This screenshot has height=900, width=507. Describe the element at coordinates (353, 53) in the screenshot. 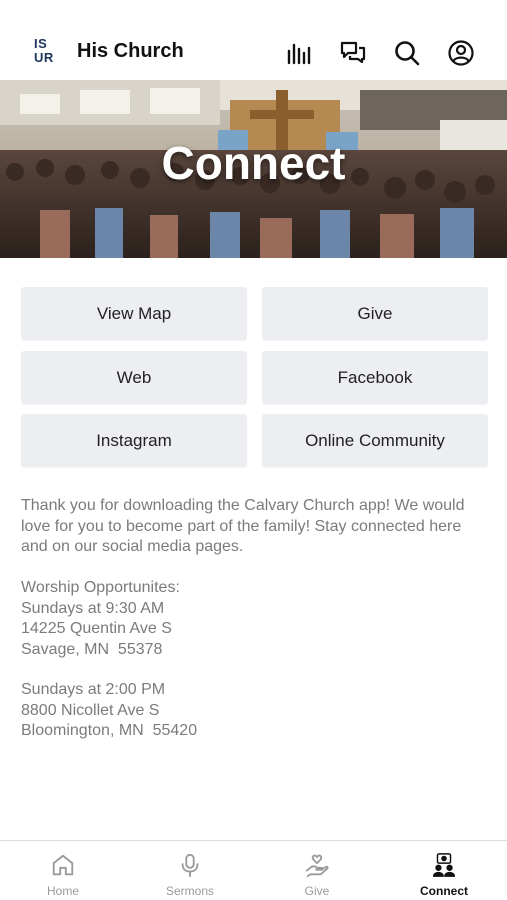

I see `chat-icon` at that location.